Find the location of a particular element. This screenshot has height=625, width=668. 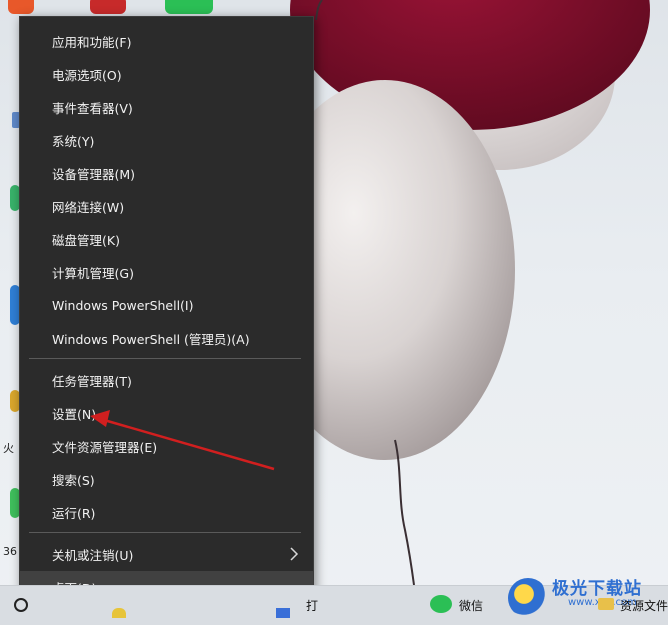

menu-item-label: 事件查看器(V) is located at coordinates (92, 108).